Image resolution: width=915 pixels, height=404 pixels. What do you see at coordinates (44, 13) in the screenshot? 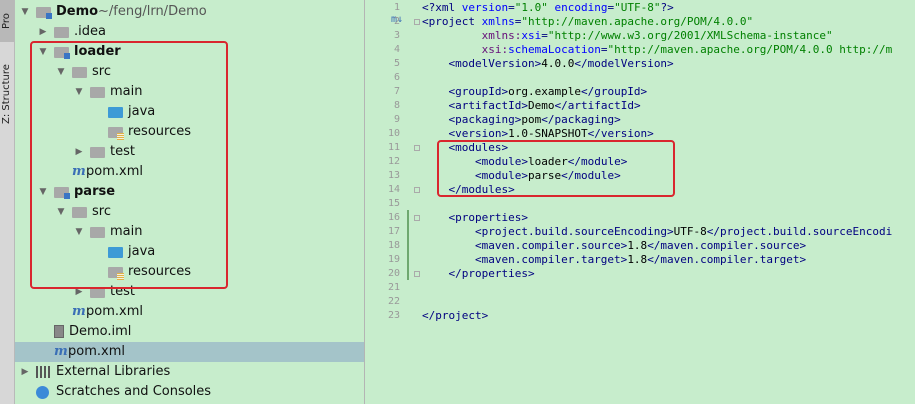
I see `module-folder-icon` at bounding box center [44, 13].